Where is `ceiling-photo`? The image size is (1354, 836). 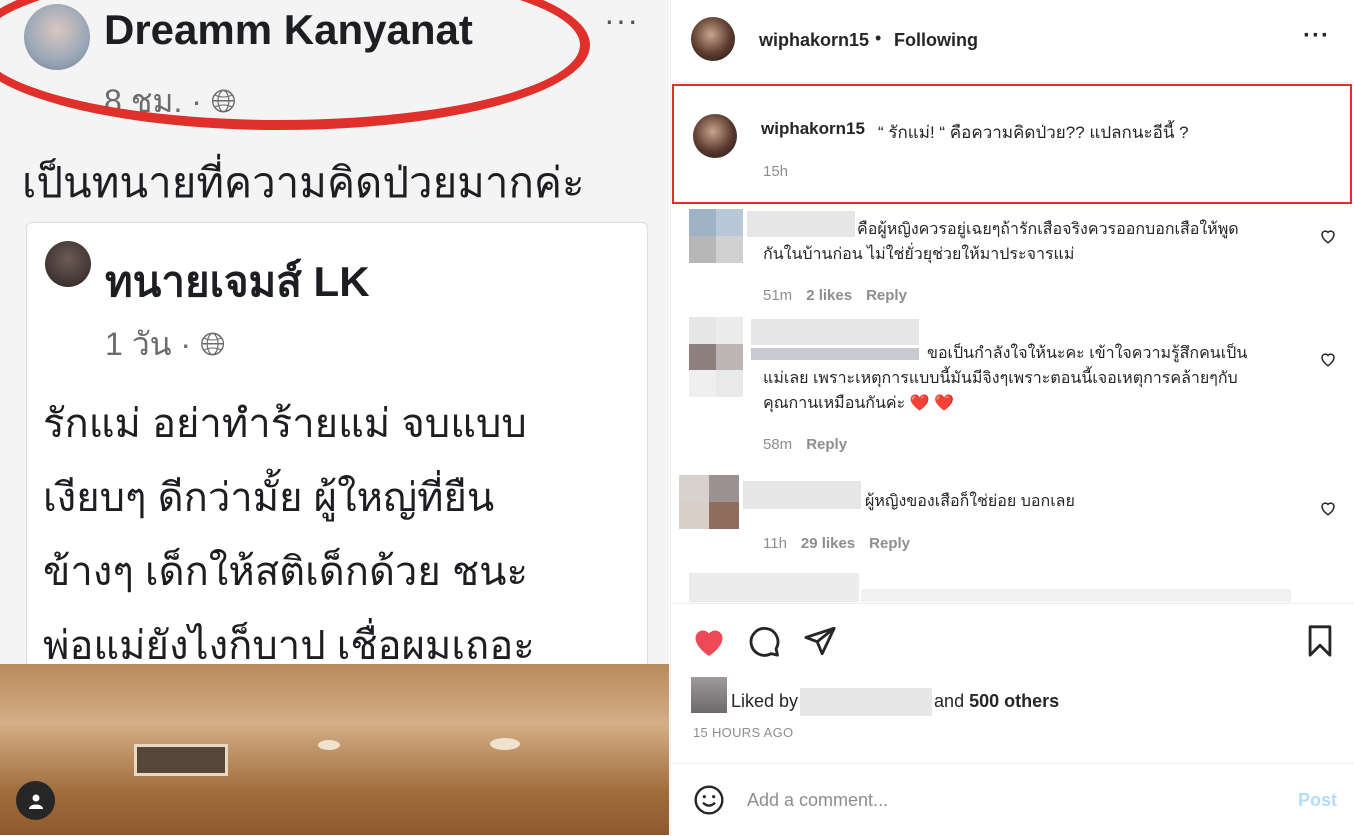
ceiling-photo is located at coordinates (334, 749).